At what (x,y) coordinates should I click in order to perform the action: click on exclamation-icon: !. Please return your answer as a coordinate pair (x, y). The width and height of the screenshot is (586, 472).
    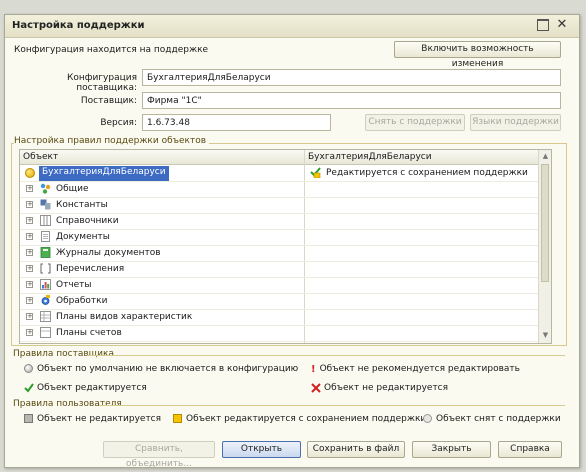
    Looking at the image, I should click on (313, 369).